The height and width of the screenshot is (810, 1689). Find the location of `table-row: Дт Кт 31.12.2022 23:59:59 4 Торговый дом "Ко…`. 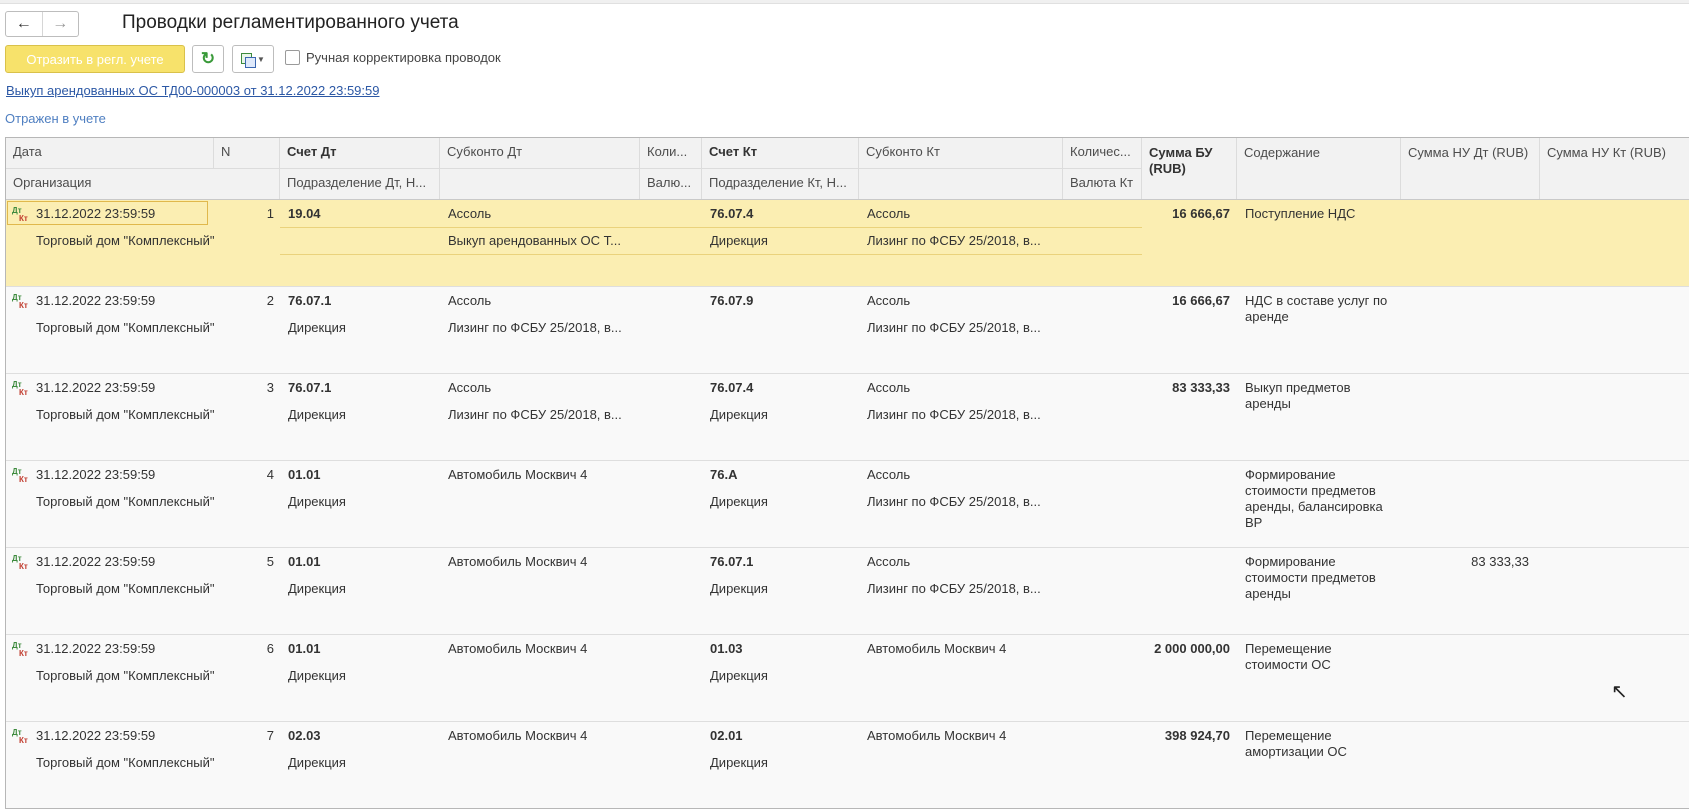

table-row: Дт Кт 31.12.2022 23:59:59 4 Торговый дом "Ко… is located at coordinates (847, 504).